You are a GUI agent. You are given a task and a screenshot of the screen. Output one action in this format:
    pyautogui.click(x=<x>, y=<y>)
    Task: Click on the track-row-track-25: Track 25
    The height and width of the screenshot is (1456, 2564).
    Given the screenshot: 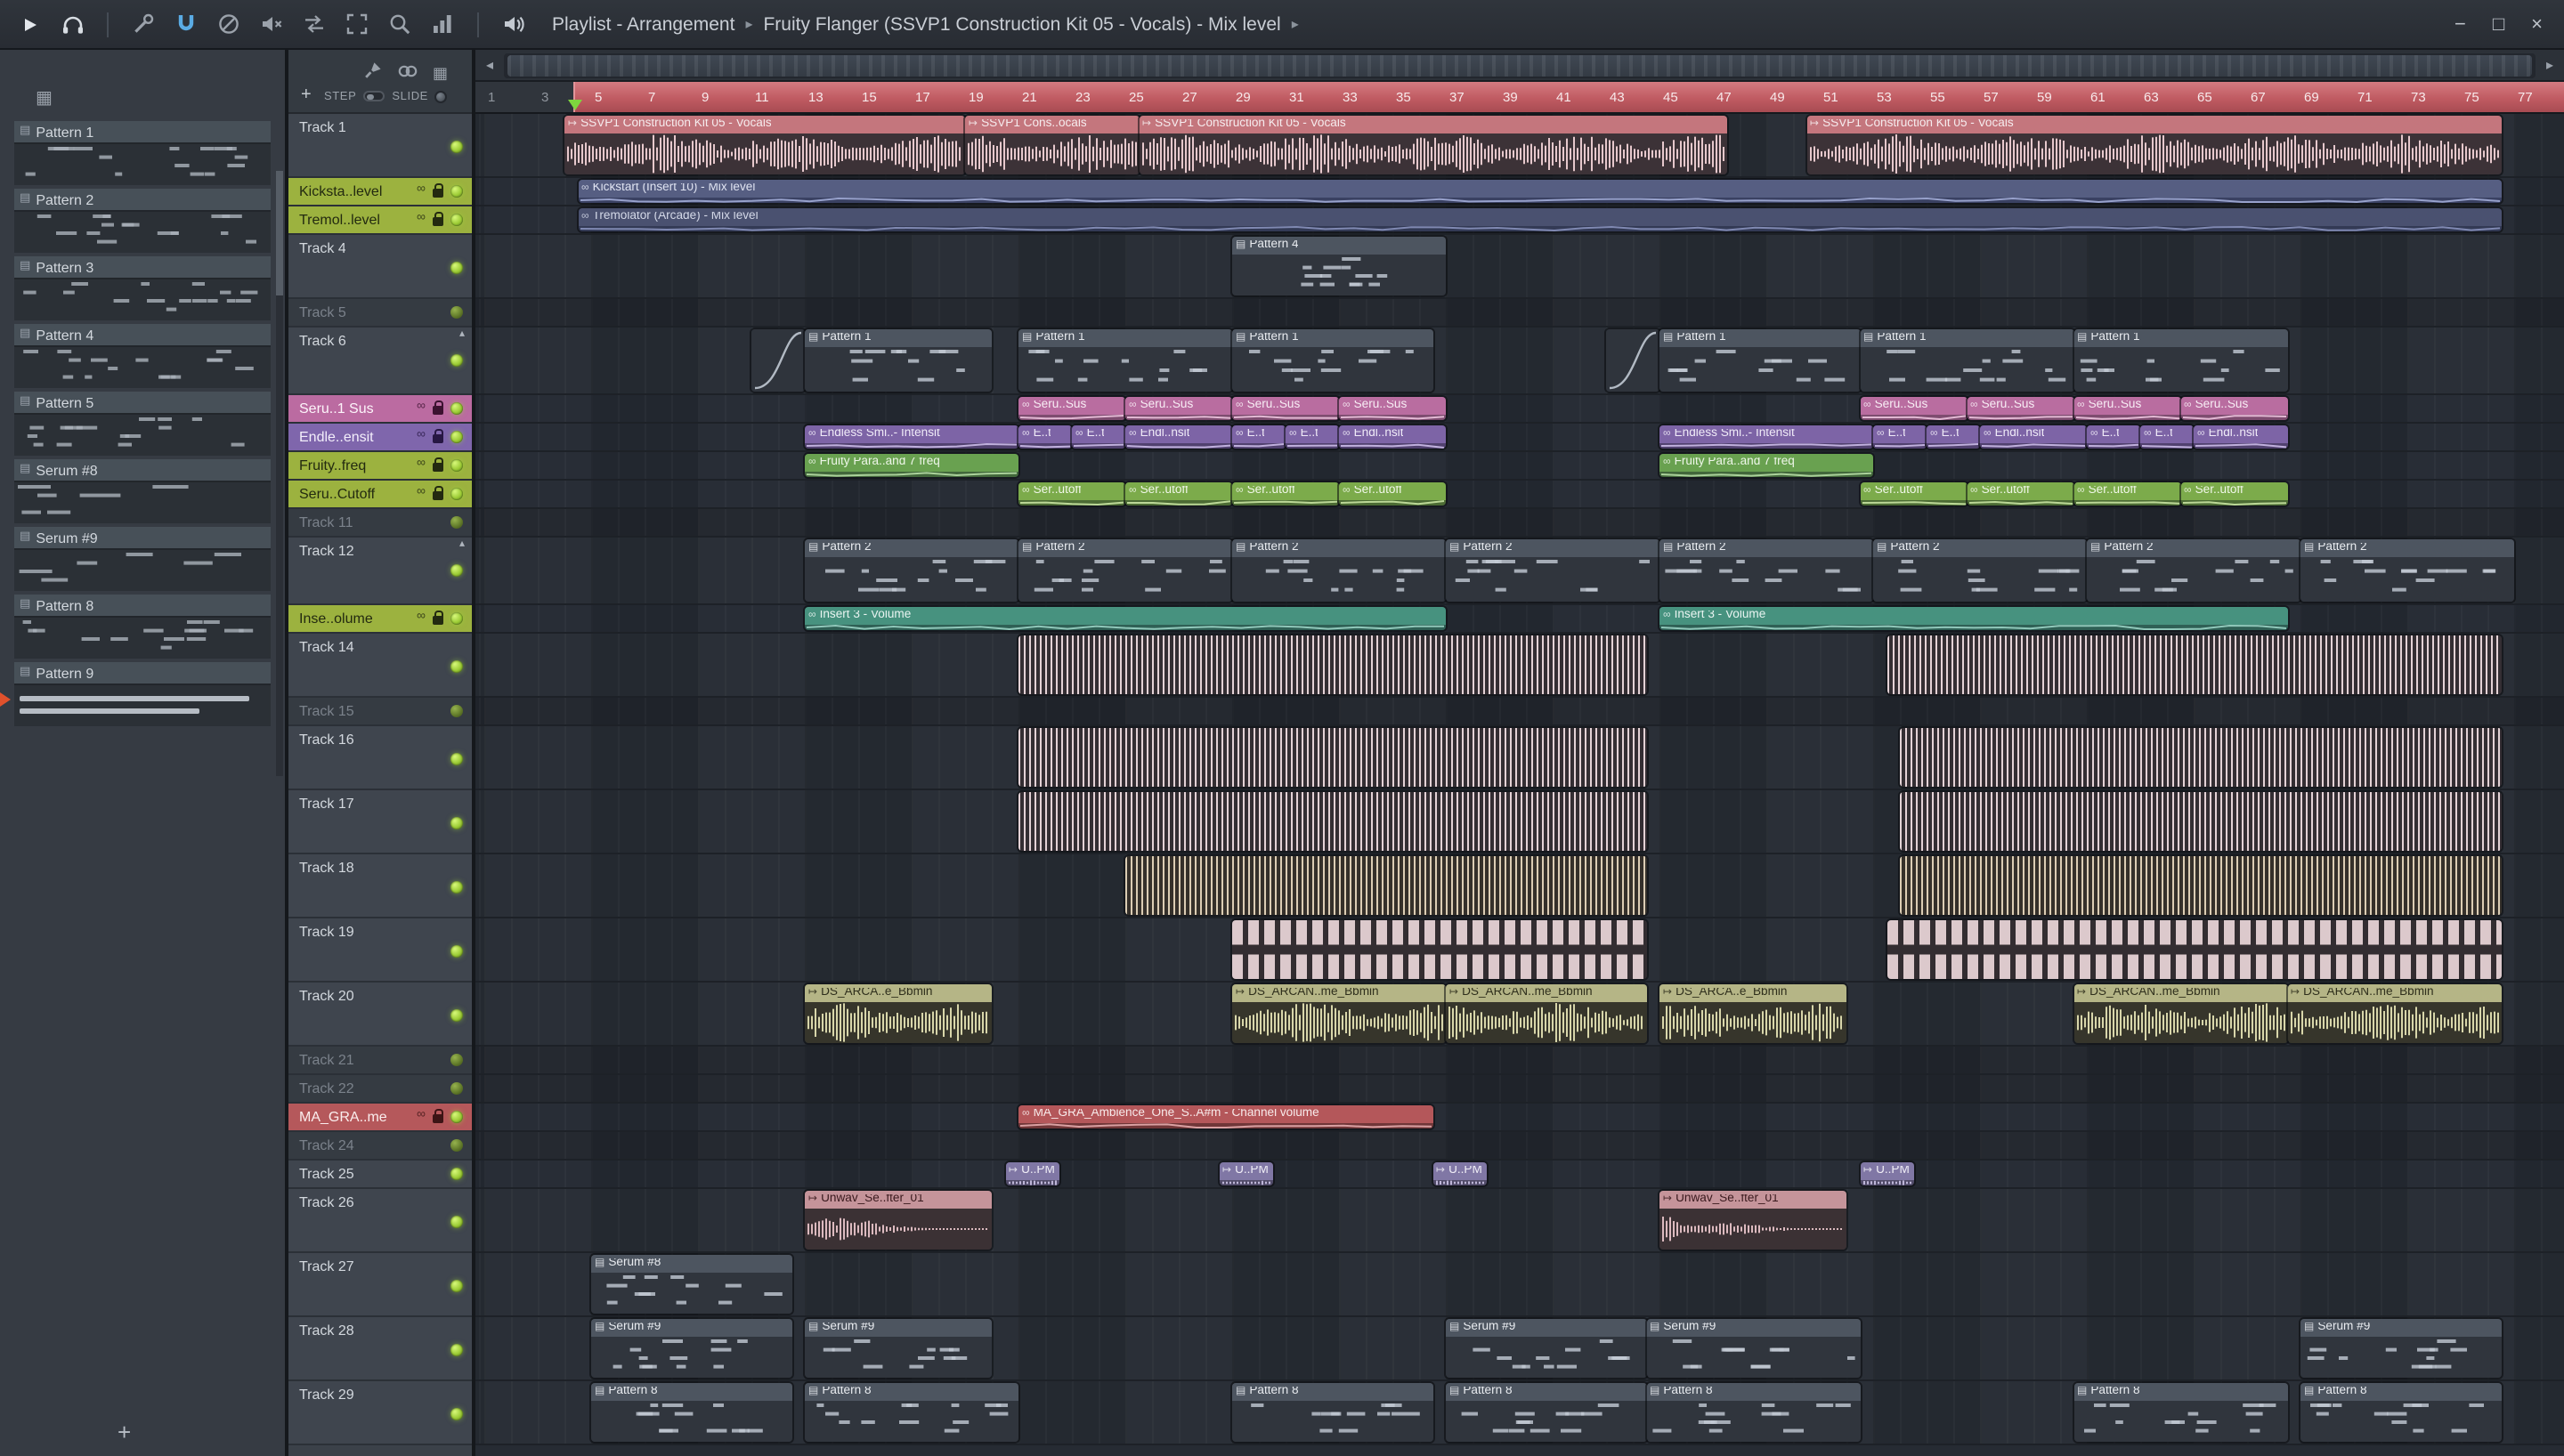 What is the action you would take?
    pyautogui.click(x=380, y=1175)
    